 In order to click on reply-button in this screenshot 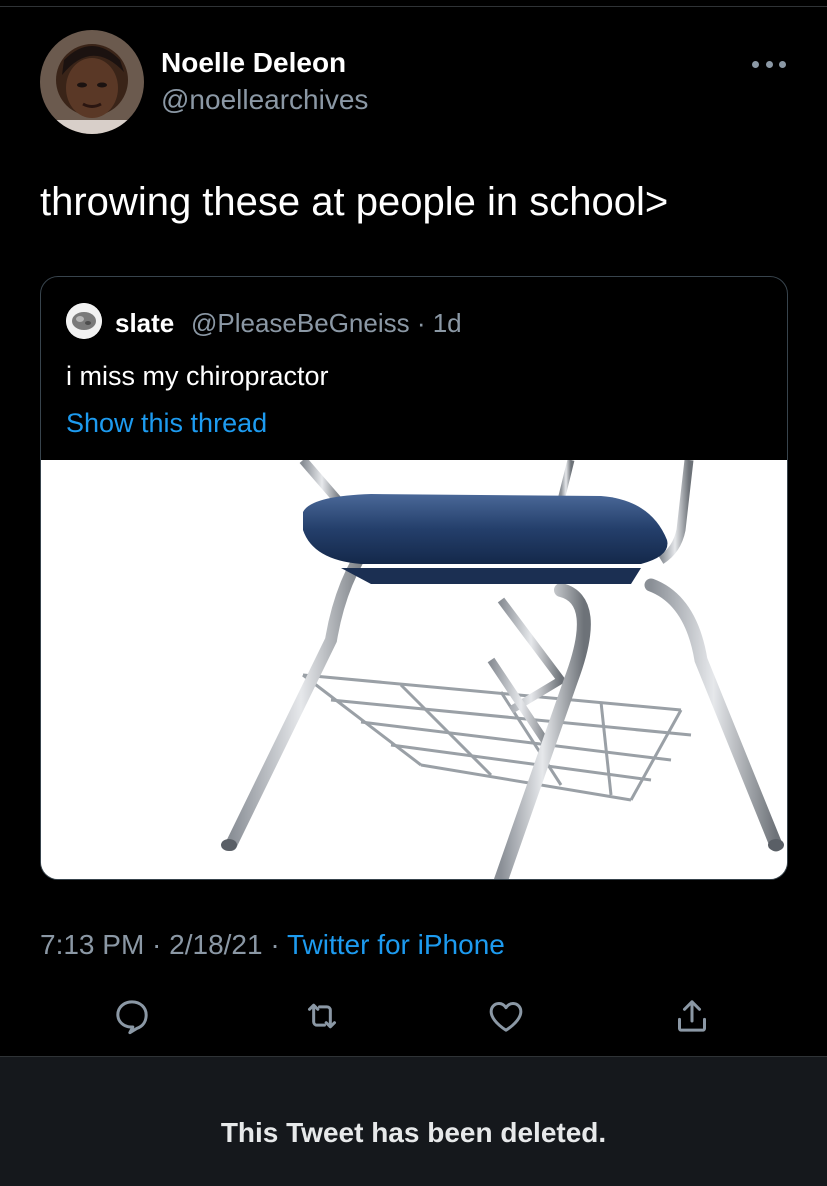, I will do `click(132, 1016)`.